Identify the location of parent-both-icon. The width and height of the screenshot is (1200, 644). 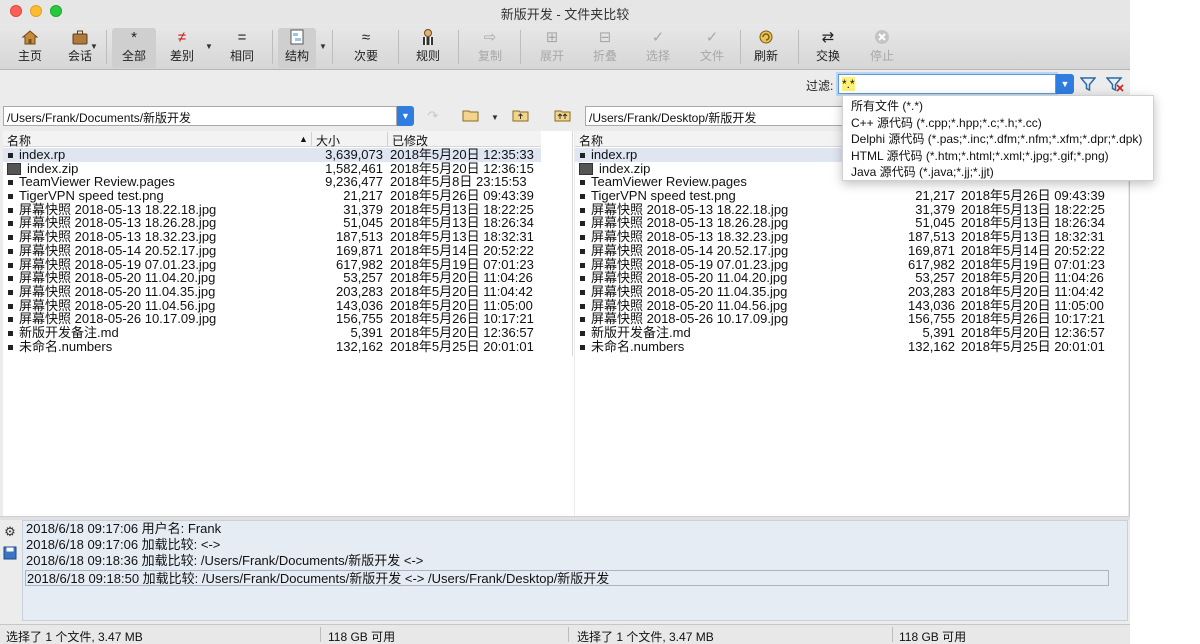
(563, 116).